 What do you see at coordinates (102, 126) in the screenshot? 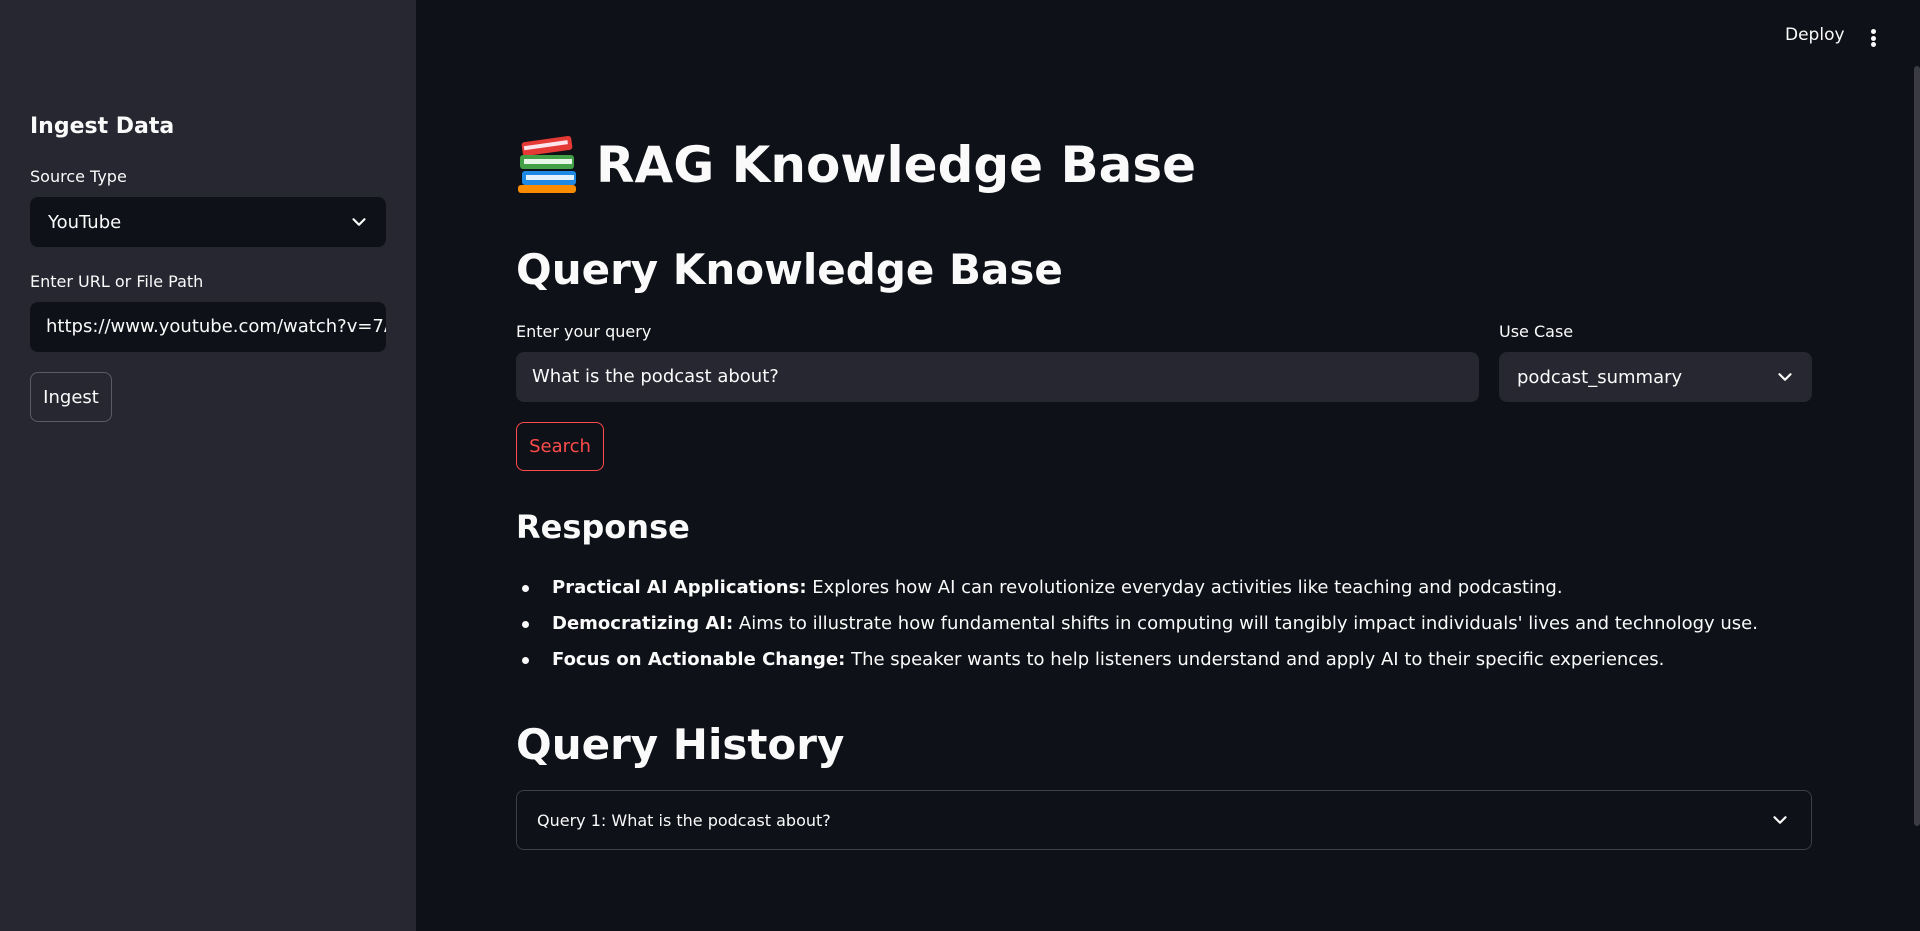
I see `sidebar-heading: Ingest Data` at bounding box center [102, 126].